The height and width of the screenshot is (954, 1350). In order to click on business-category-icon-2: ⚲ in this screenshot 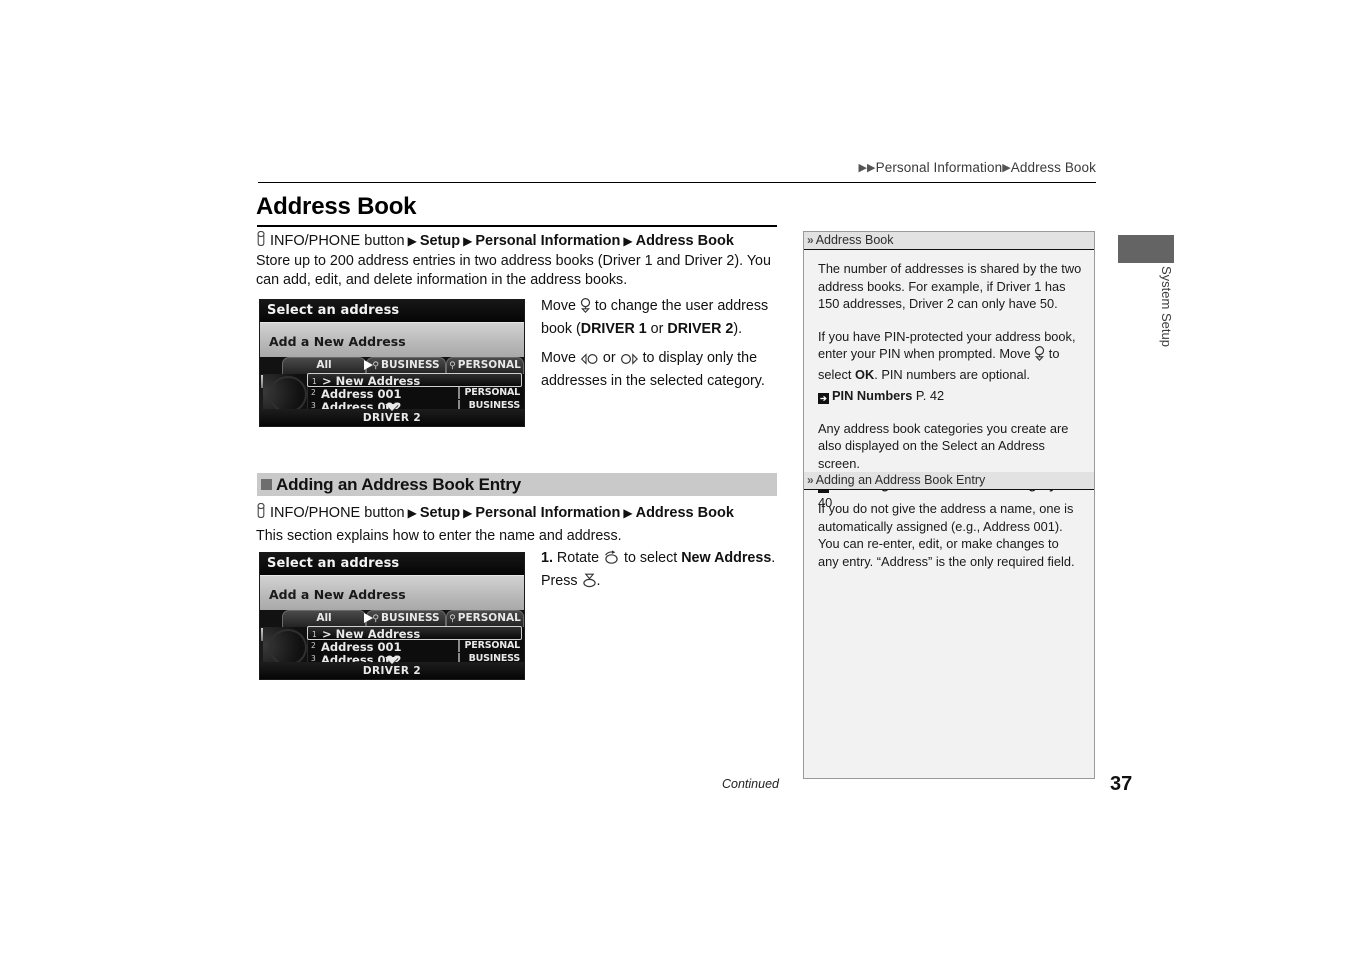, I will do `click(375, 619)`.